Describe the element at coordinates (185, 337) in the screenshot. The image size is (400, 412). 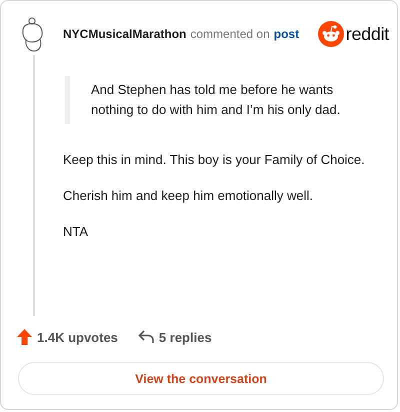
I see `reply-count: 5 replies` at that location.